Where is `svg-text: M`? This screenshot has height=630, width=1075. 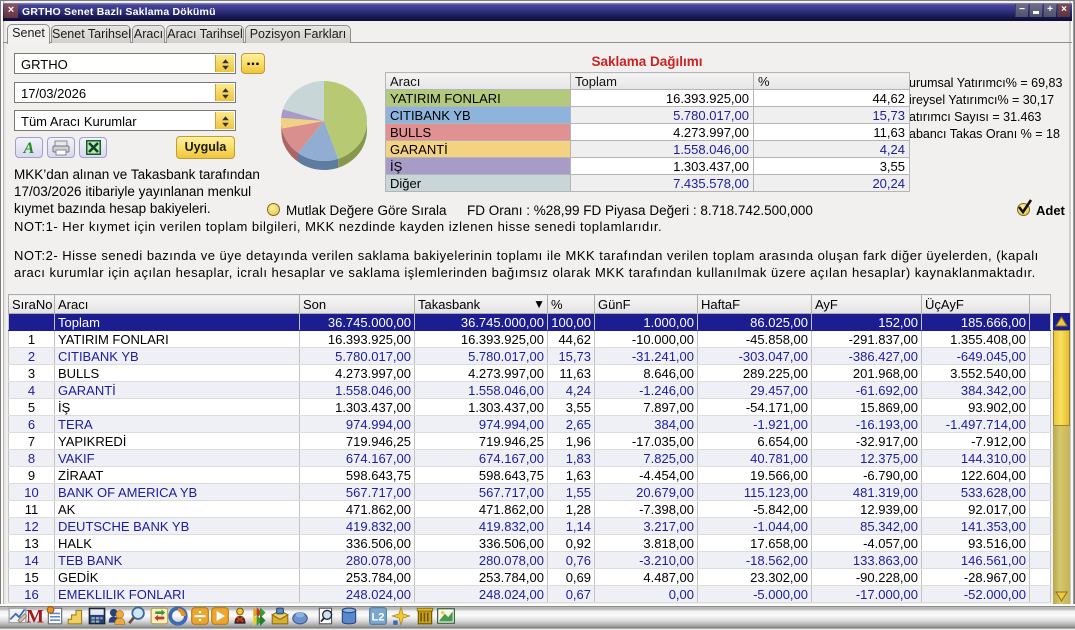 svg-text: M is located at coordinates (35, 616).